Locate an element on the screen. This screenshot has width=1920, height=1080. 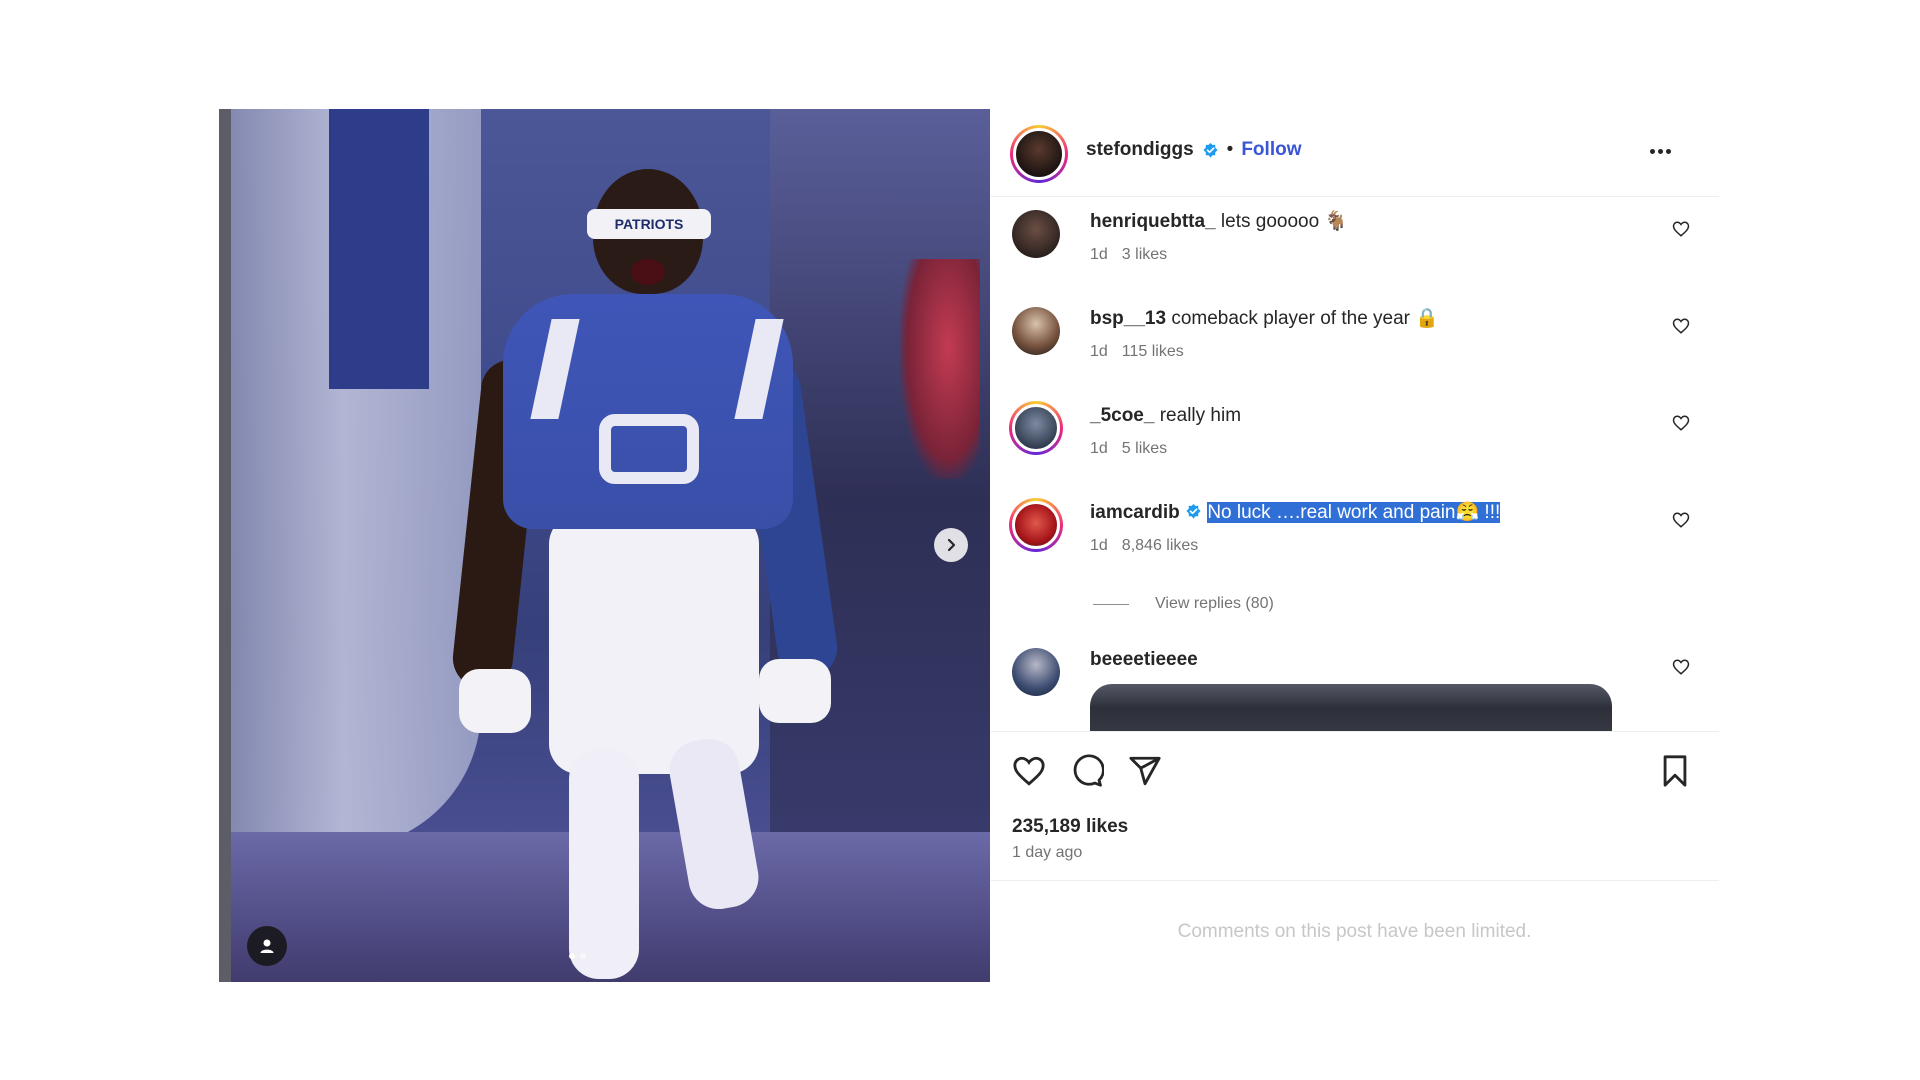
comment-meta: 1d 3 likes is located at coordinates (1128, 255).